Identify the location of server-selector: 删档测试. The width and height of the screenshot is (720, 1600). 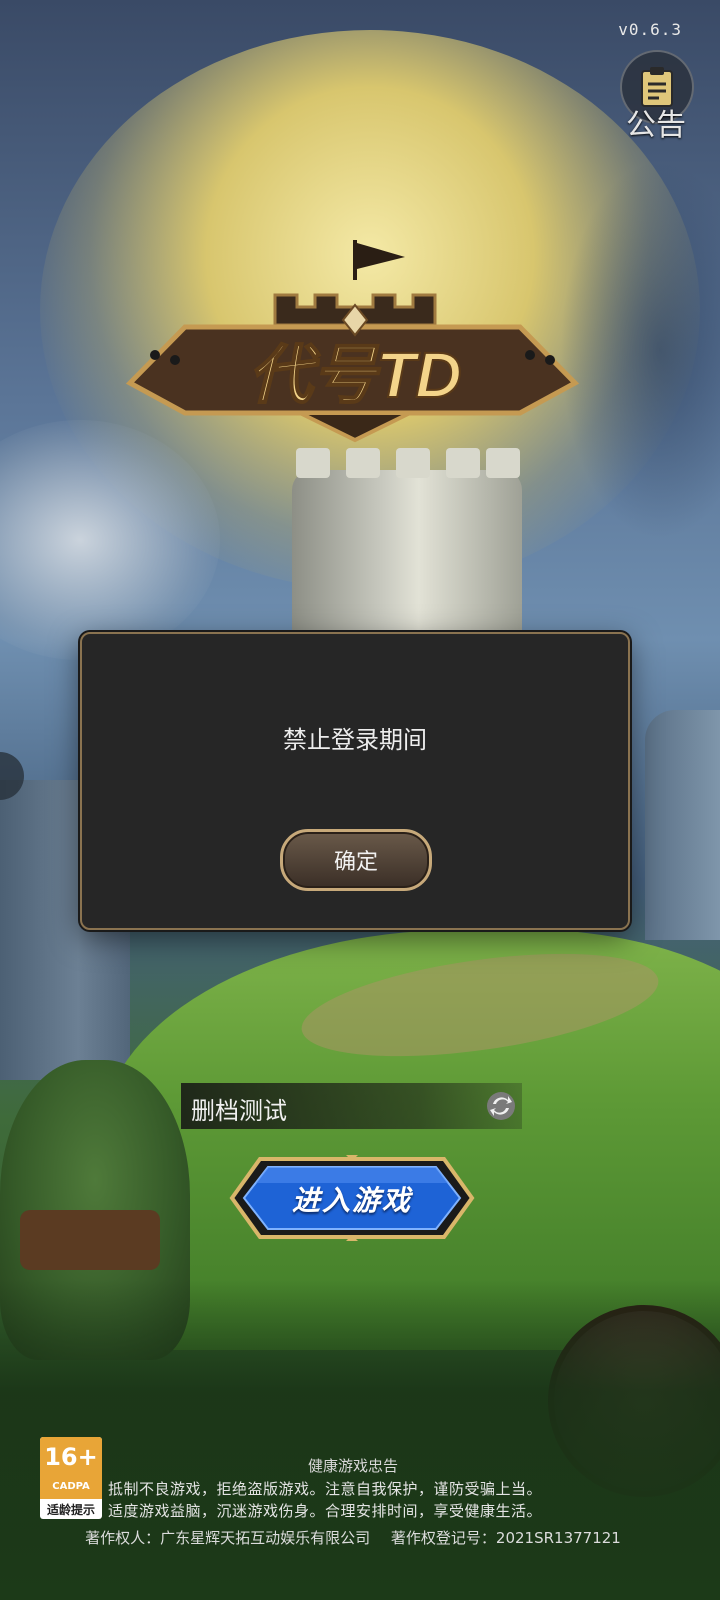
(351, 1106).